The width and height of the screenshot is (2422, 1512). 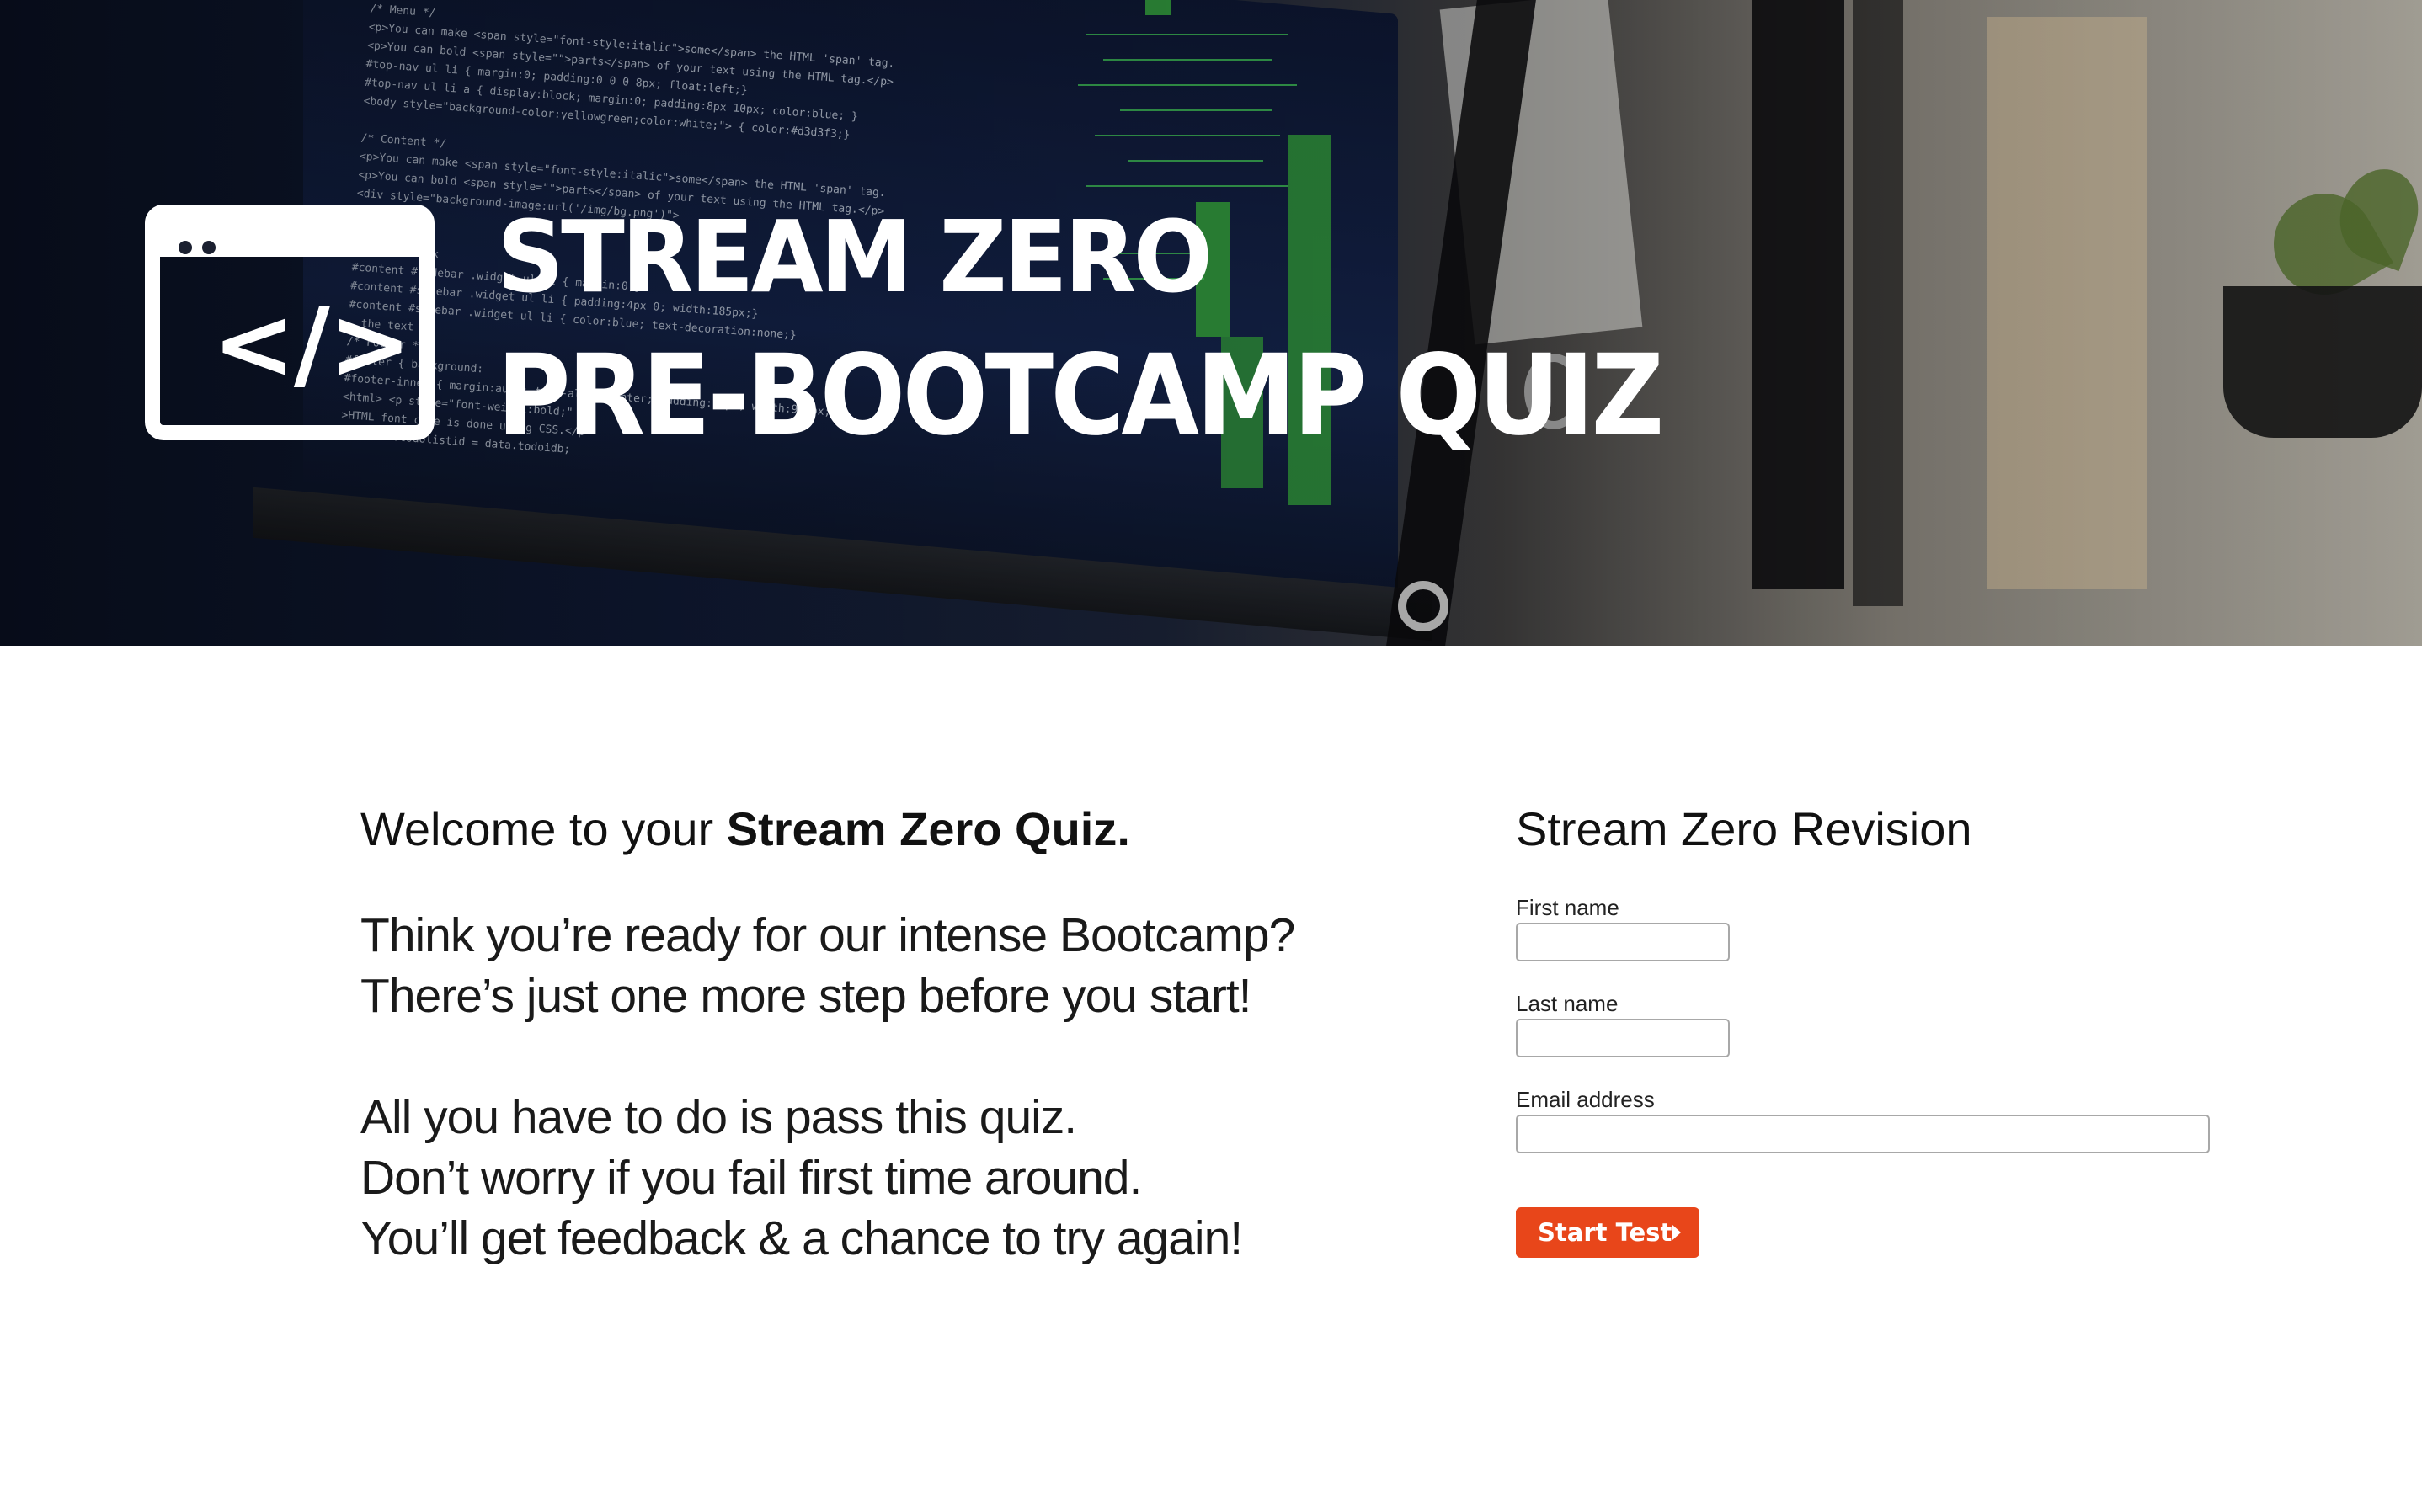 I want to click on welcome-prefix: Welcome to your, so click(x=543, y=829).